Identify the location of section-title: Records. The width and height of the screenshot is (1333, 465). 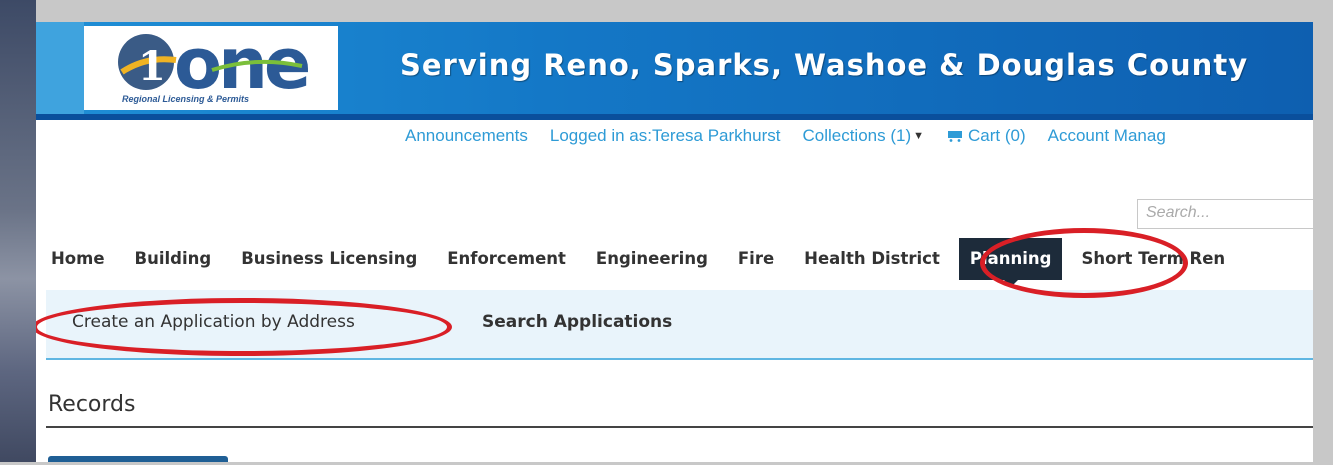
(92, 404).